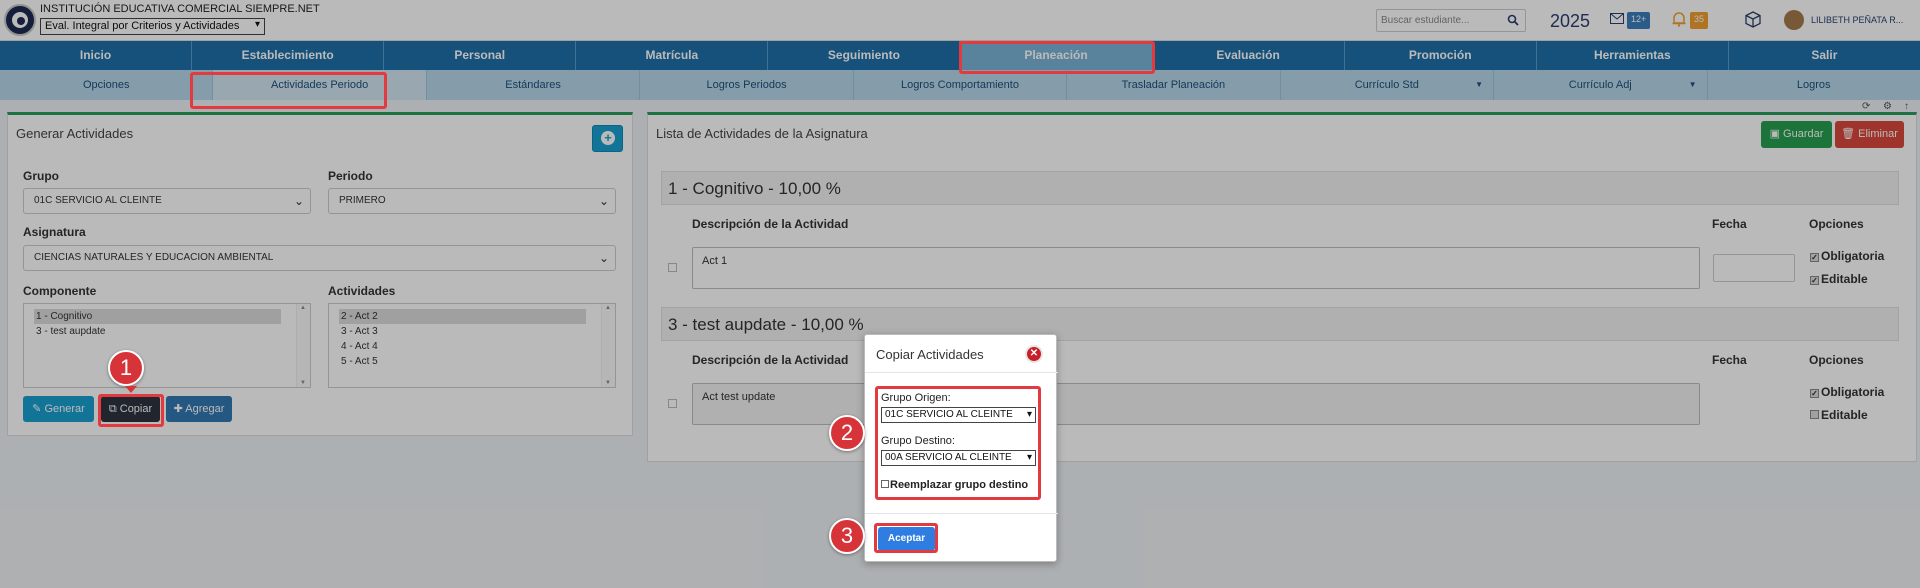 This screenshot has width=1920, height=588. I want to click on close-icon: ✕, so click(1034, 354).